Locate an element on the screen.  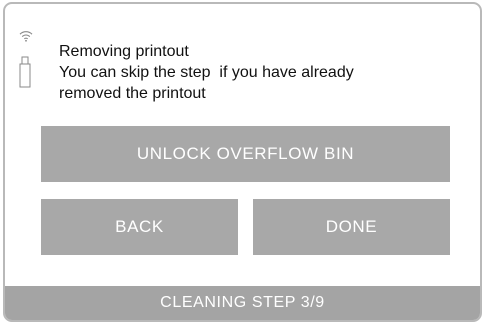
done-button: DONE is located at coordinates (351, 227).